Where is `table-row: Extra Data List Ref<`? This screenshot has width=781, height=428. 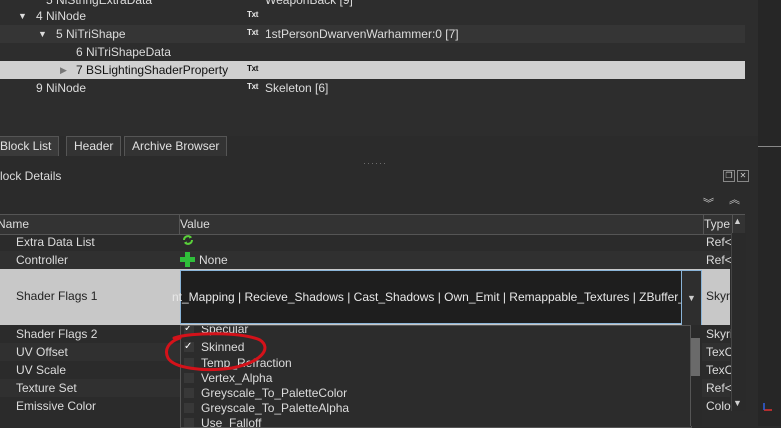
table-row: Extra Data List Ref< is located at coordinates (366, 242).